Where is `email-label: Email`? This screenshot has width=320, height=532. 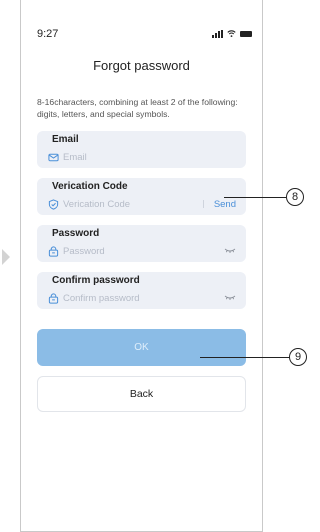 email-label: Email is located at coordinates (65, 139).